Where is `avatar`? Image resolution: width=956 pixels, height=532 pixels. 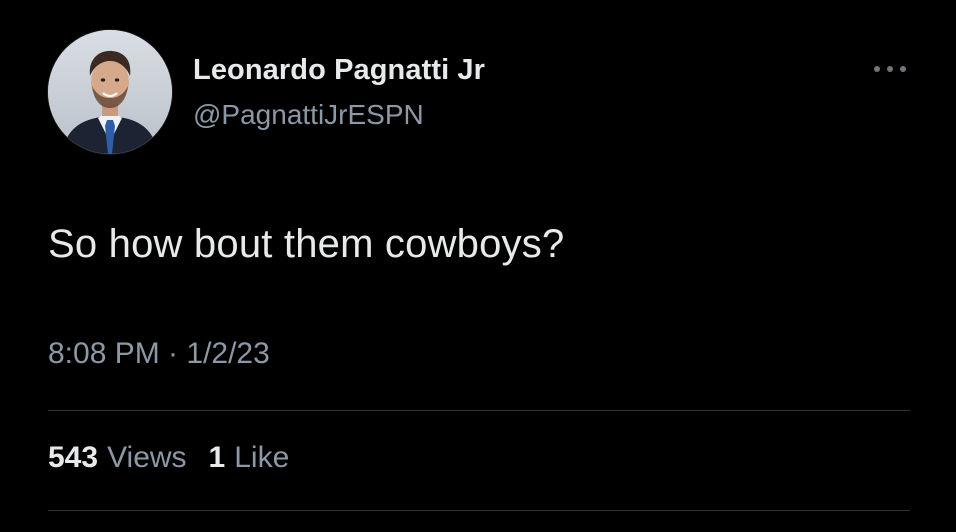
avatar is located at coordinates (110, 92).